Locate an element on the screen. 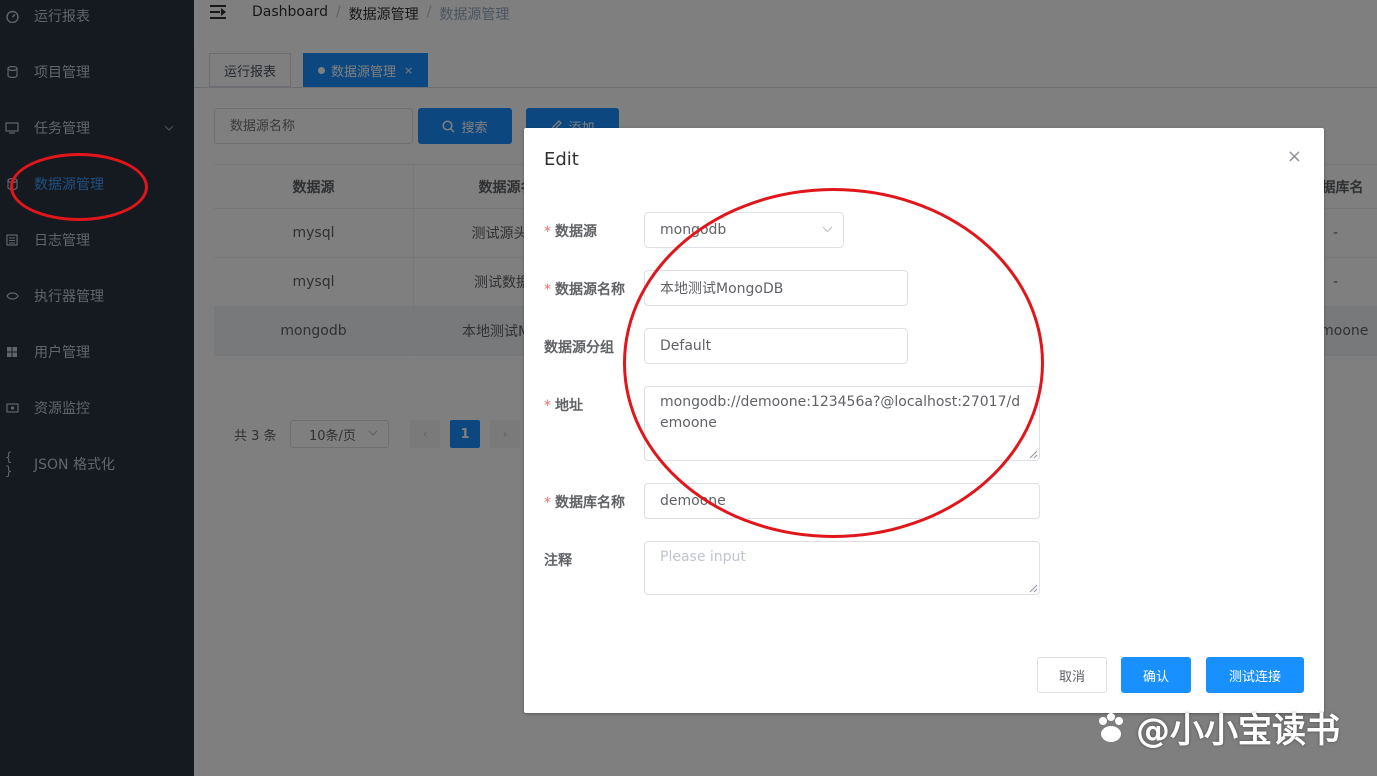 This screenshot has width=1377, height=776. watermark-text: @小小宝读书 is located at coordinates (1238, 731).